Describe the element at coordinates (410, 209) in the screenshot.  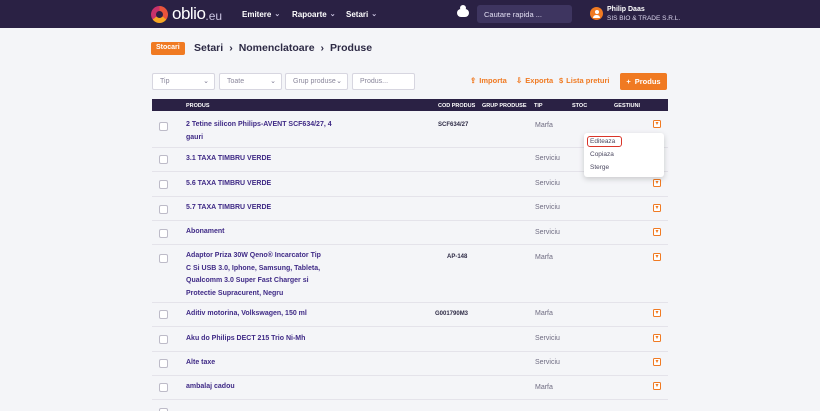
I see `table-row: 5.7 TAXA TIMBRU VERDE Serviciu ▾` at that location.